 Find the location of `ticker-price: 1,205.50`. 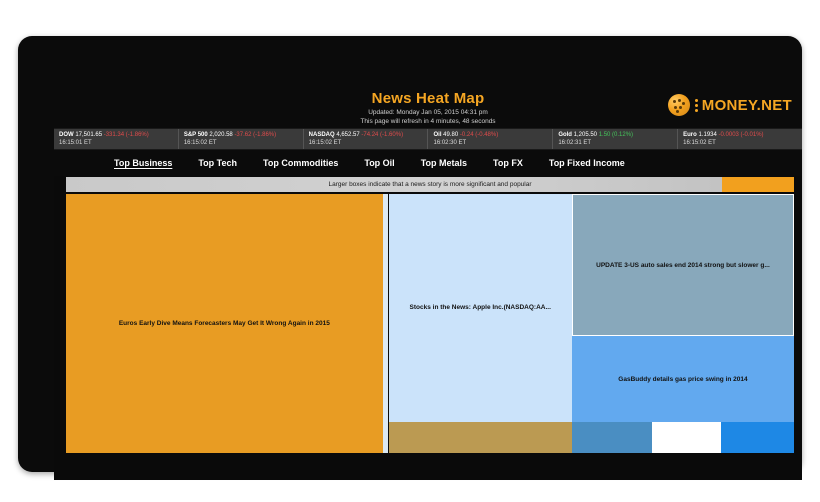

ticker-price: 1,205.50 is located at coordinates (585, 135).